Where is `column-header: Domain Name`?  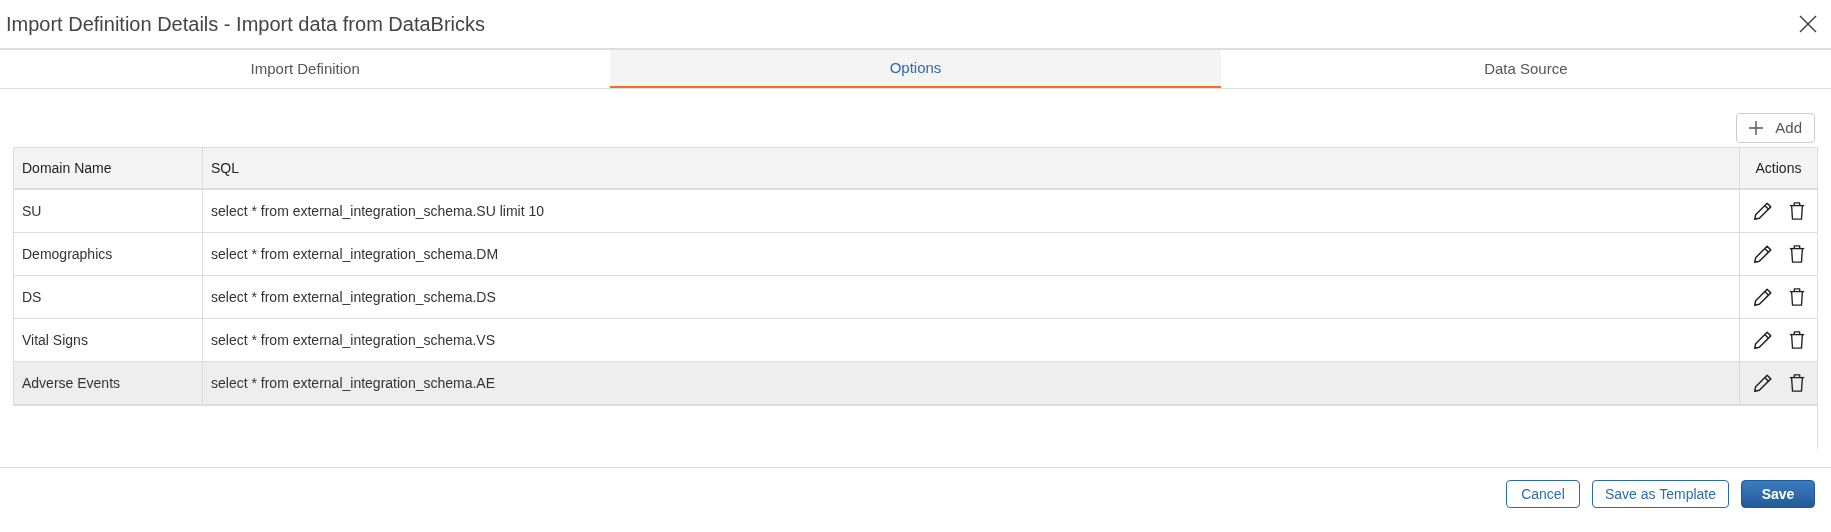
column-header: Domain Name is located at coordinates (108, 169).